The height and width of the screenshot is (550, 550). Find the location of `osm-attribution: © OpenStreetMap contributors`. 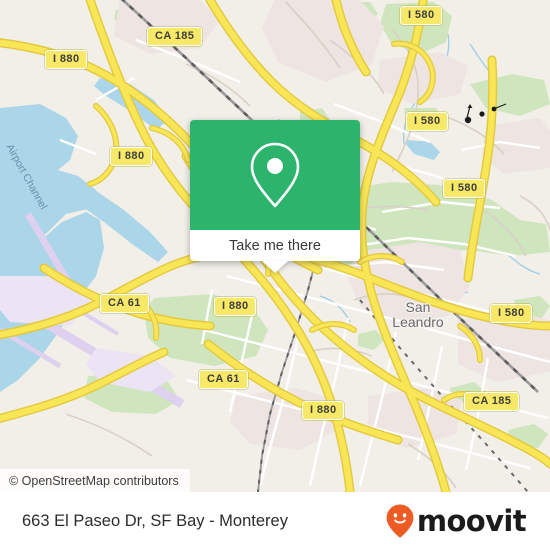

osm-attribution: © OpenStreetMap contributors is located at coordinates (95, 480).